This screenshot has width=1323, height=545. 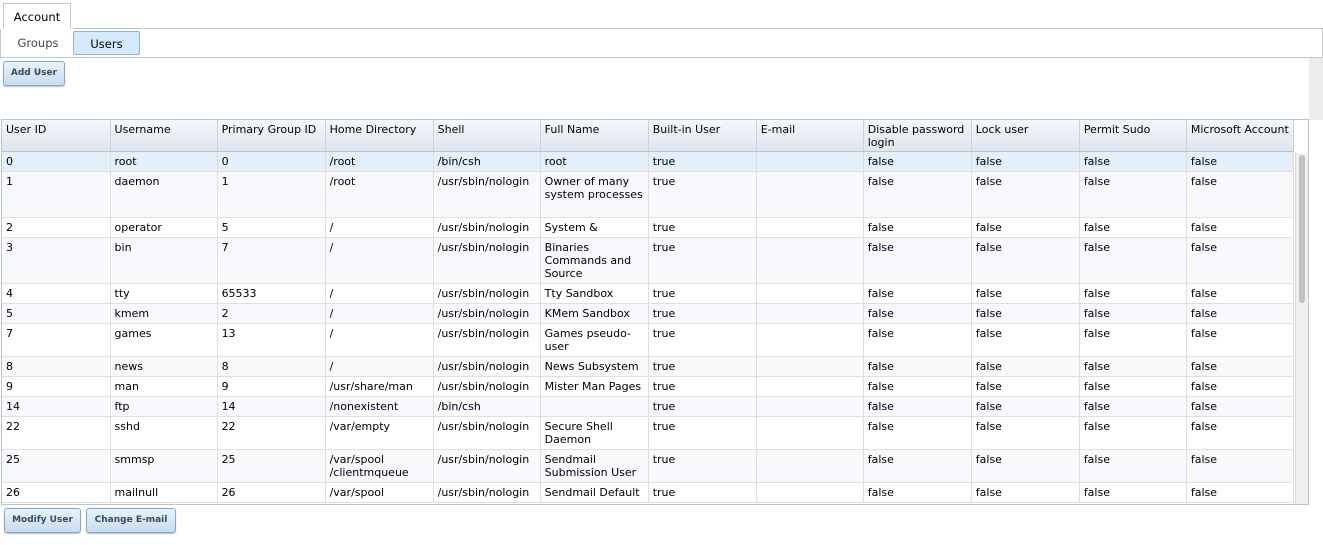 I want to click on table-cell: News Subsystem, so click(x=594, y=366).